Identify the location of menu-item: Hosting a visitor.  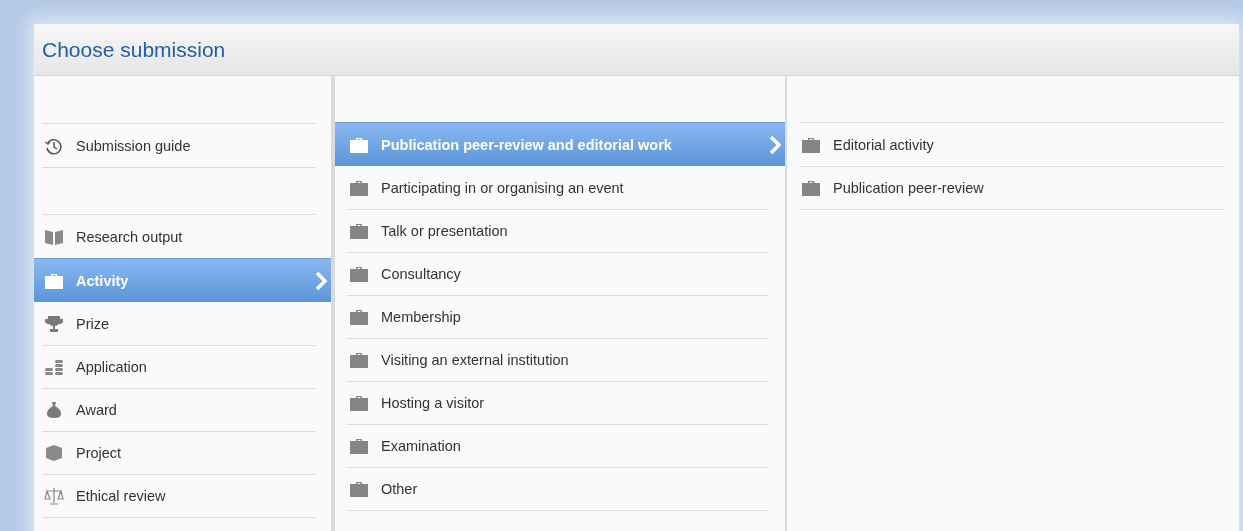
(557, 402).